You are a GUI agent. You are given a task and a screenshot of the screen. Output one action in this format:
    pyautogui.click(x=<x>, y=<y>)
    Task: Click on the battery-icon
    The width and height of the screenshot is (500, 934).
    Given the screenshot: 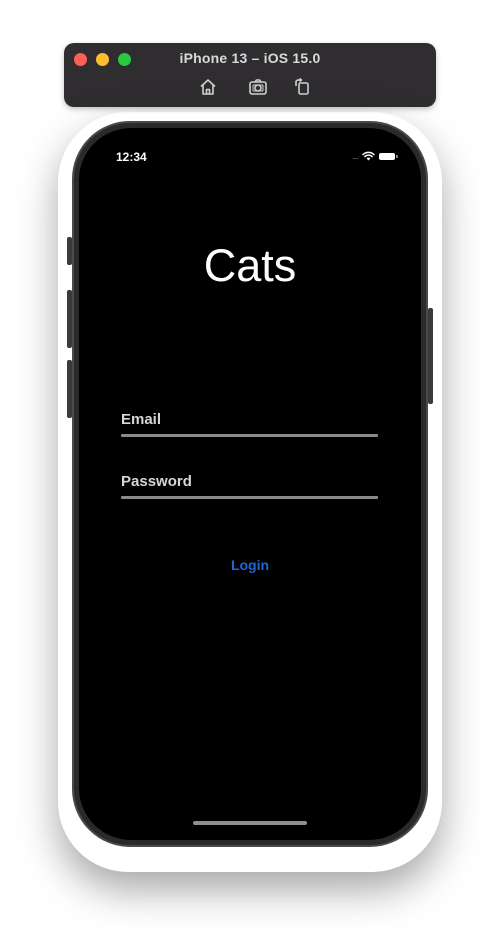 What is the action you would take?
    pyautogui.click(x=388, y=156)
    